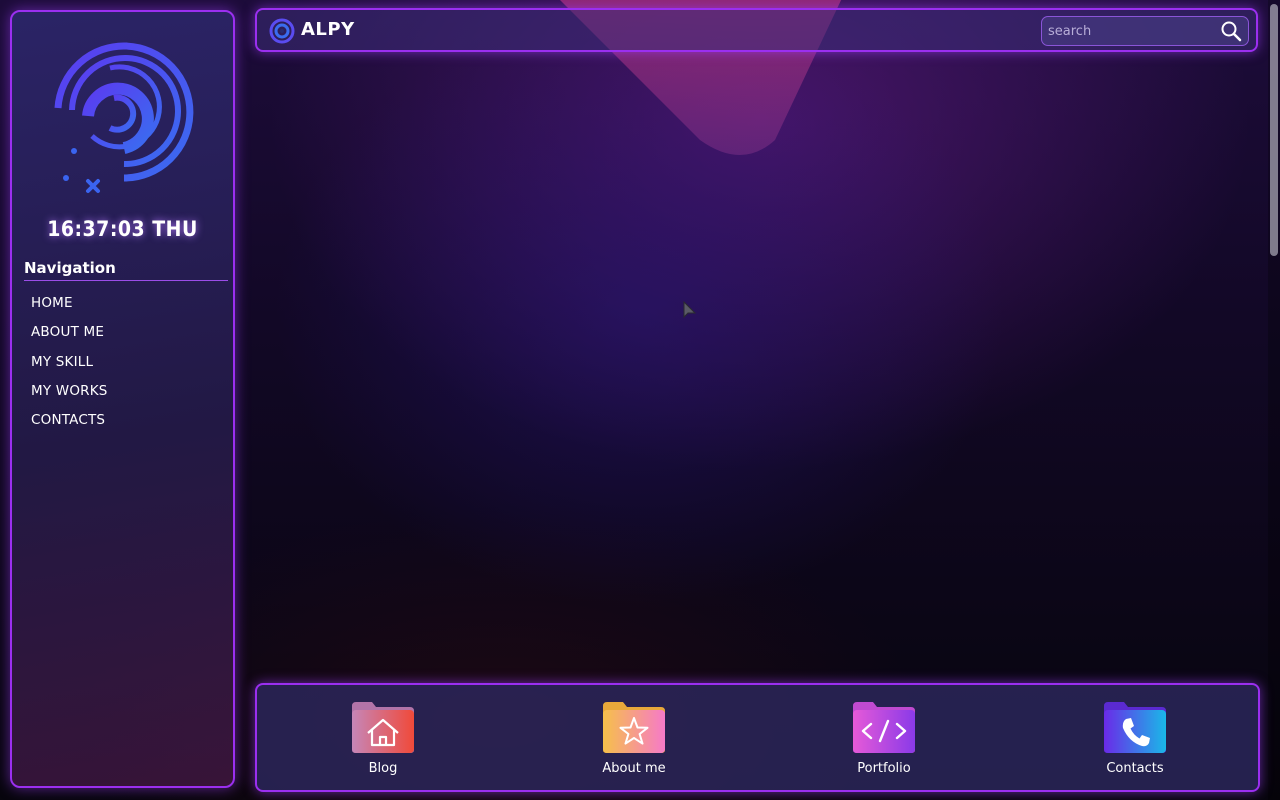 This screenshot has width=1280, height=800. Describe the element at coordinates (756, 30) in the screenshot. I see `top-bar: ALPY` at that location.